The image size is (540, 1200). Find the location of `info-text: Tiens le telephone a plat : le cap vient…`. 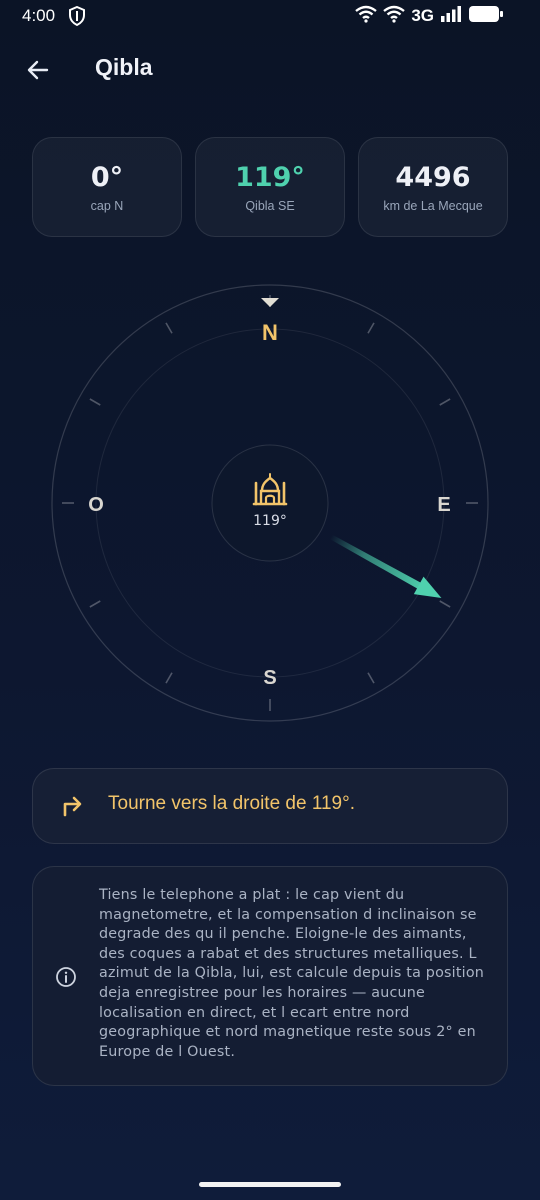

info-text: Tiens le telephone a plat : le cap vient… is located at coordinates (292, 973).